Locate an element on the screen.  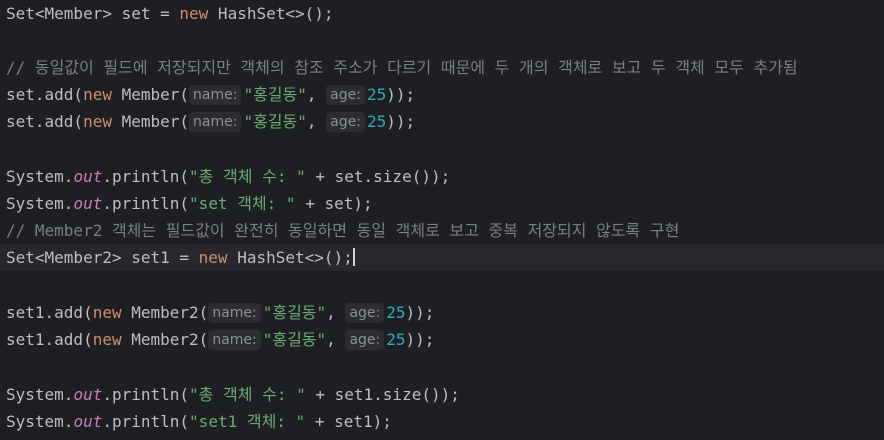
code-line-8: System.out.println("set 객체: " + set); is located at coordinates (442, 203).